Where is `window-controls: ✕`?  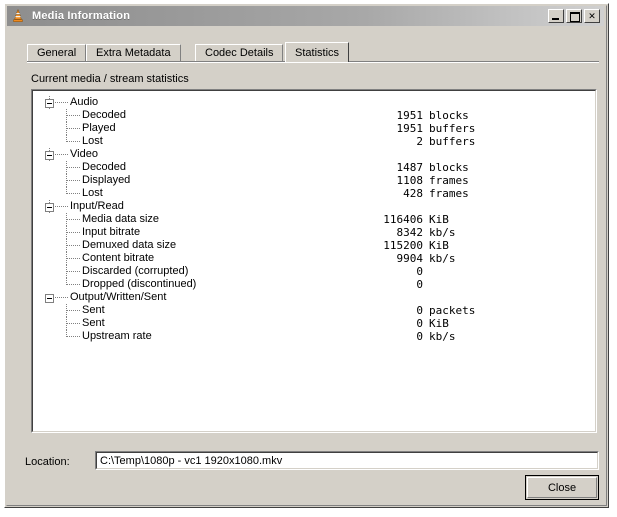
window-controls: ✕ is located at coordinates (574, 16).